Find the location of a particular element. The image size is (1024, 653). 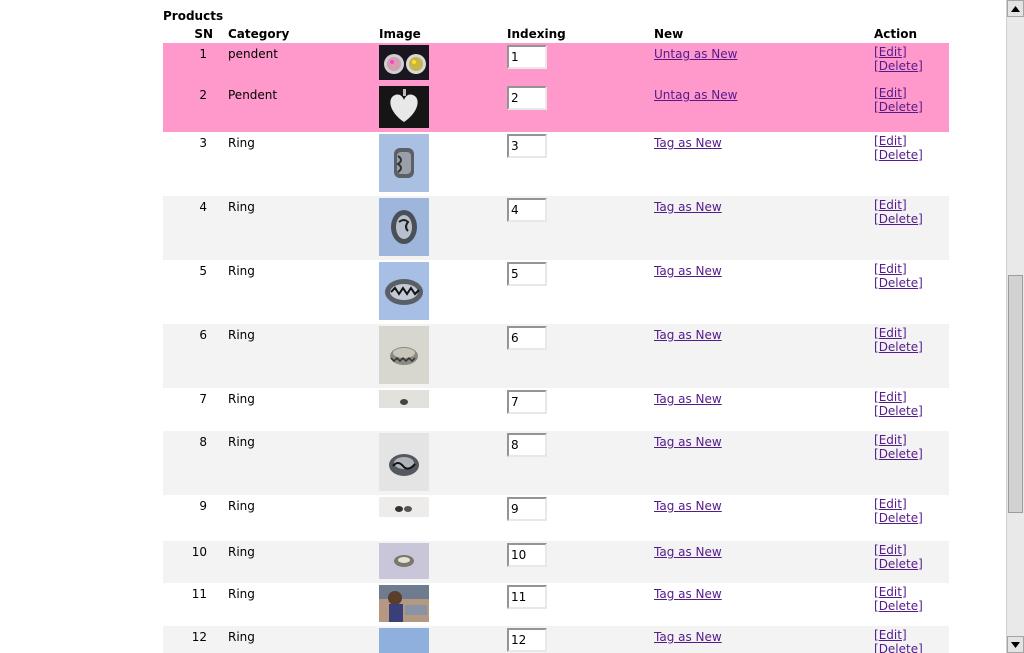

header-image: Image is located at coordinates (400, 34).